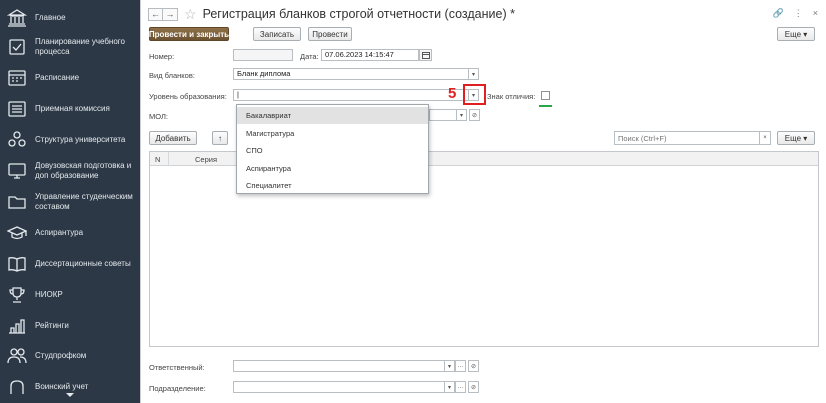  I want to click on sidebar-item-dissertation: Диссертационные советы, so click(70, 264).